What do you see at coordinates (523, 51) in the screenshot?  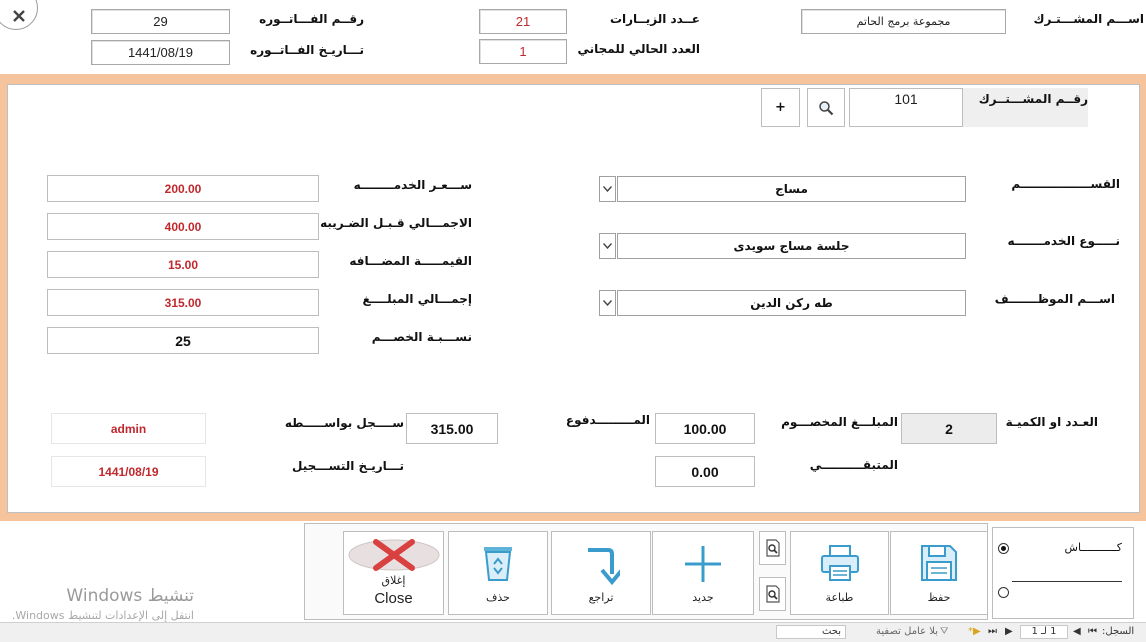 I see `free-count-field: 1` at bounding box center [523, 51].